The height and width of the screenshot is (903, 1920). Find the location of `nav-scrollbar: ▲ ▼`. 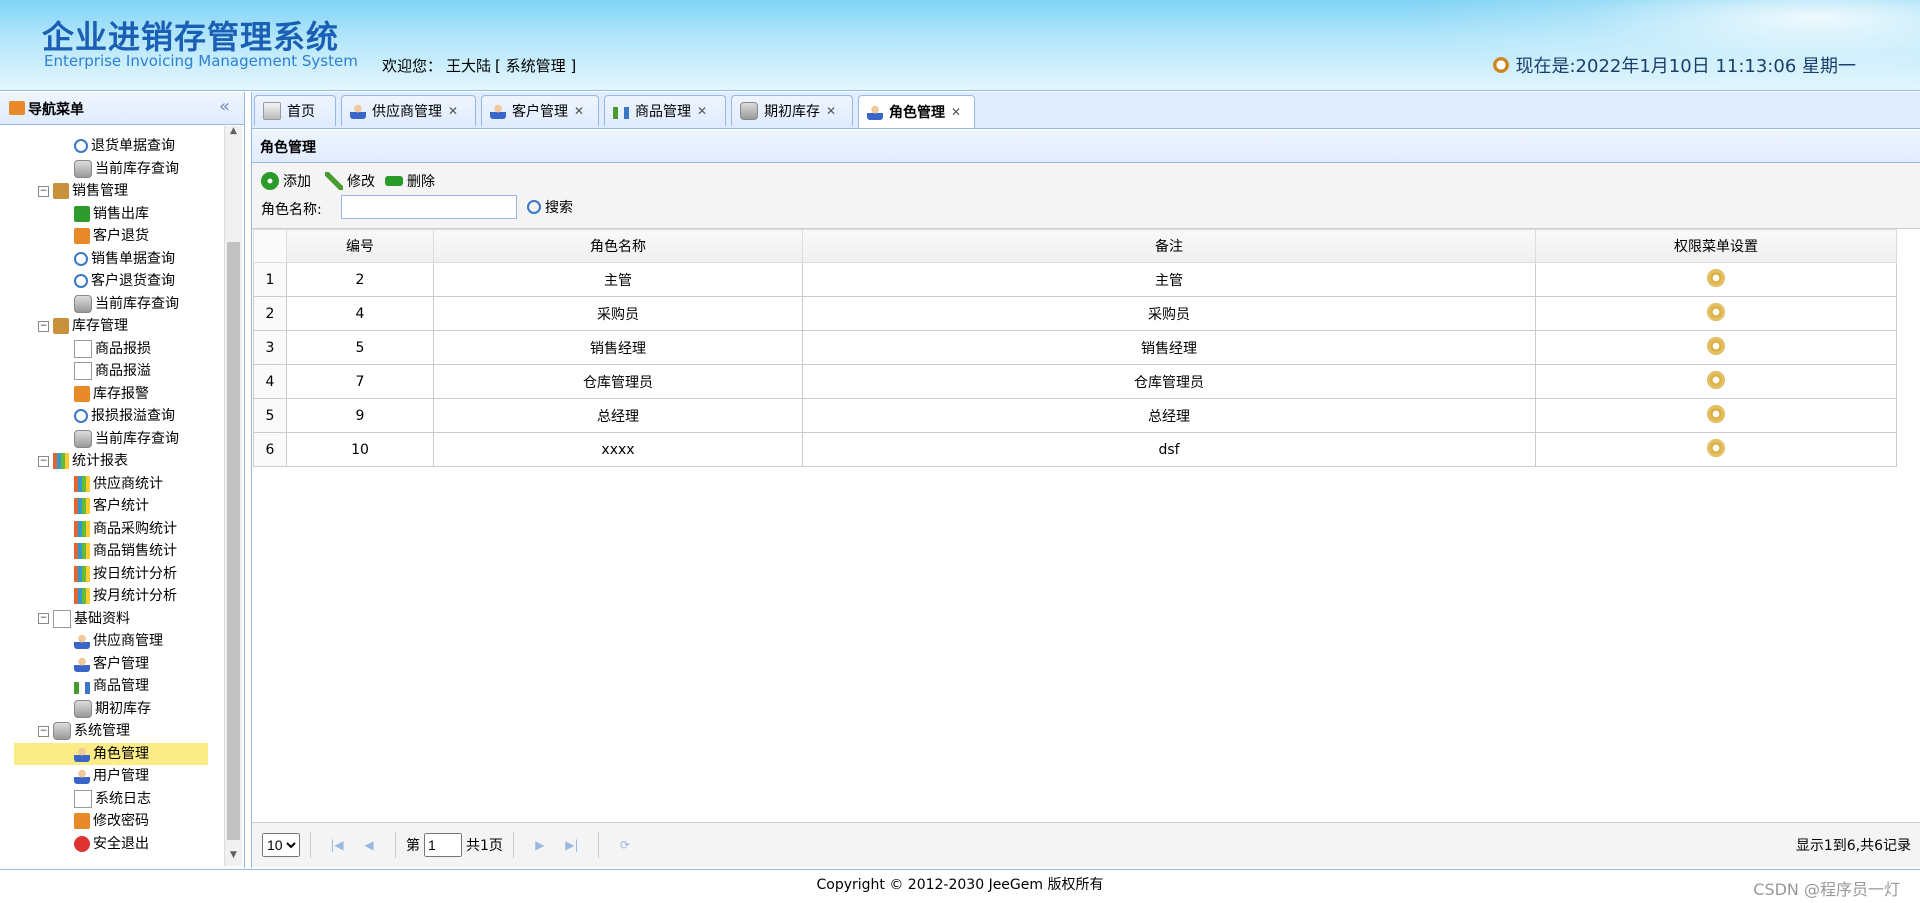

nav-scrollbar: ▲ ▼ is located at coordinates (233, 496).